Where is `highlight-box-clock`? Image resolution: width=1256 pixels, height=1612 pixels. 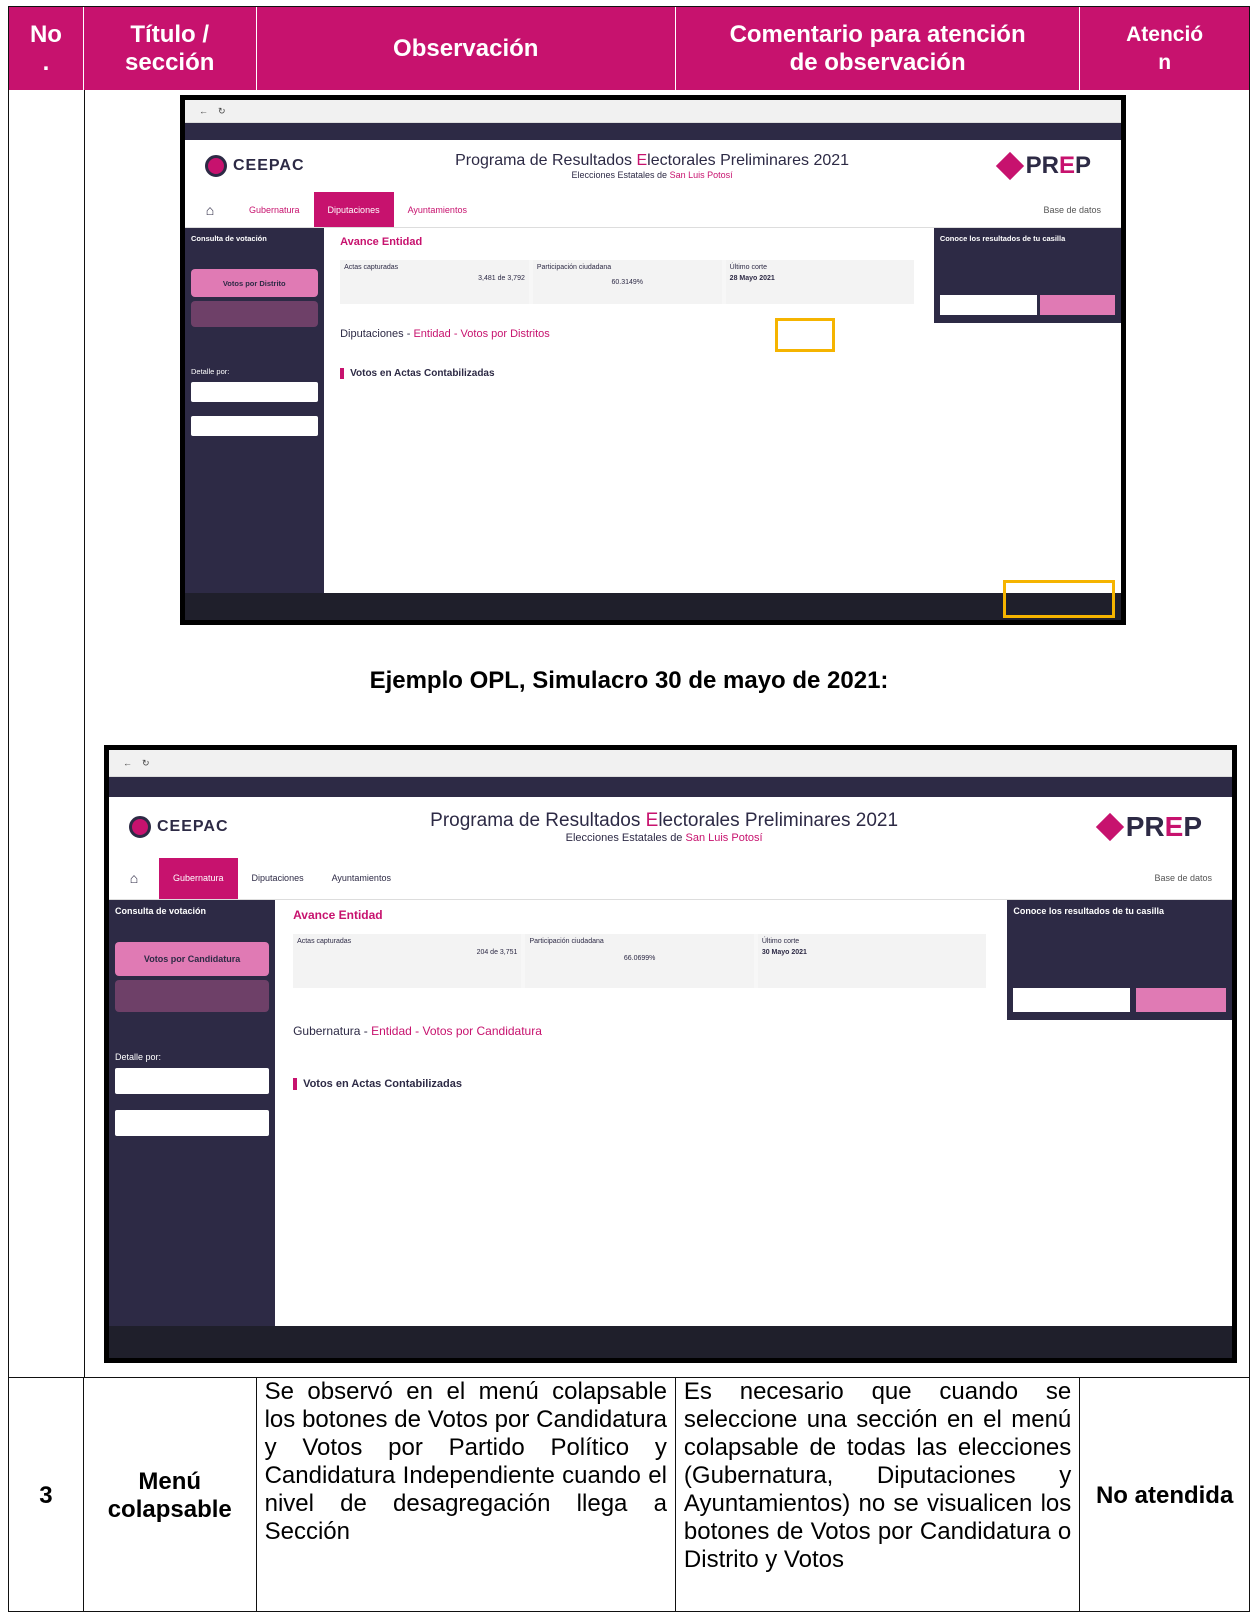 highlight-box-clock is located at coordinates (1059, 599).